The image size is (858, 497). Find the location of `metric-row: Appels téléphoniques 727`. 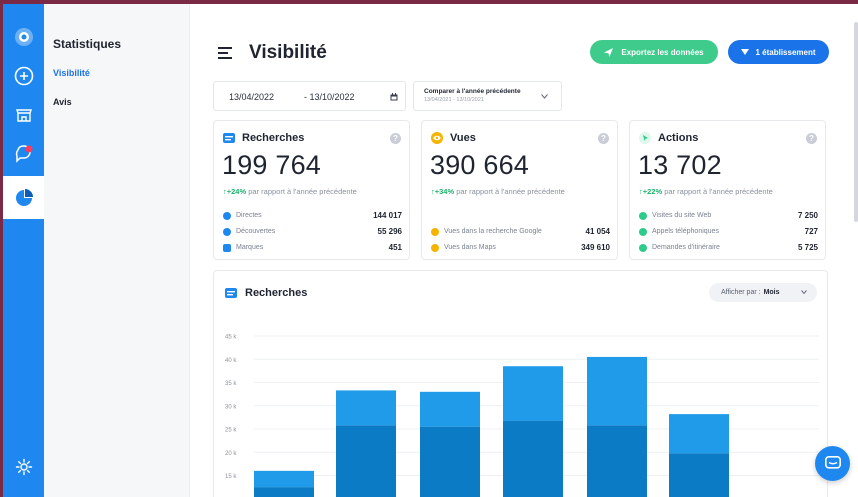

metric-row: Appels téléphoniques 727 is located at coordinates (728, 231).